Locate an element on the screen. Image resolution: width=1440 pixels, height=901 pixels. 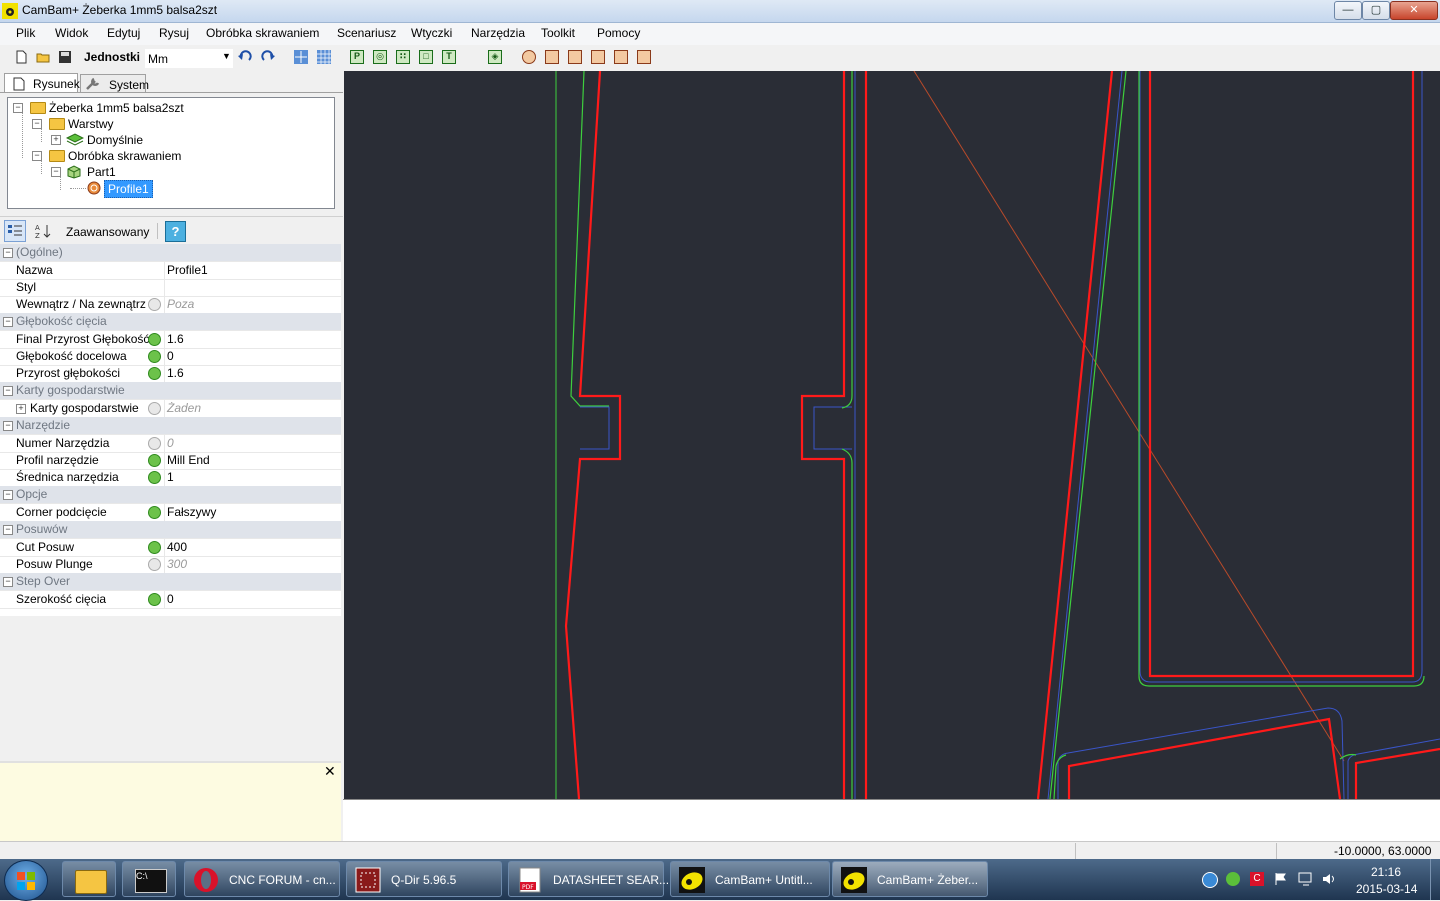
network-tray-icon is located at coordinates (1210, 880).